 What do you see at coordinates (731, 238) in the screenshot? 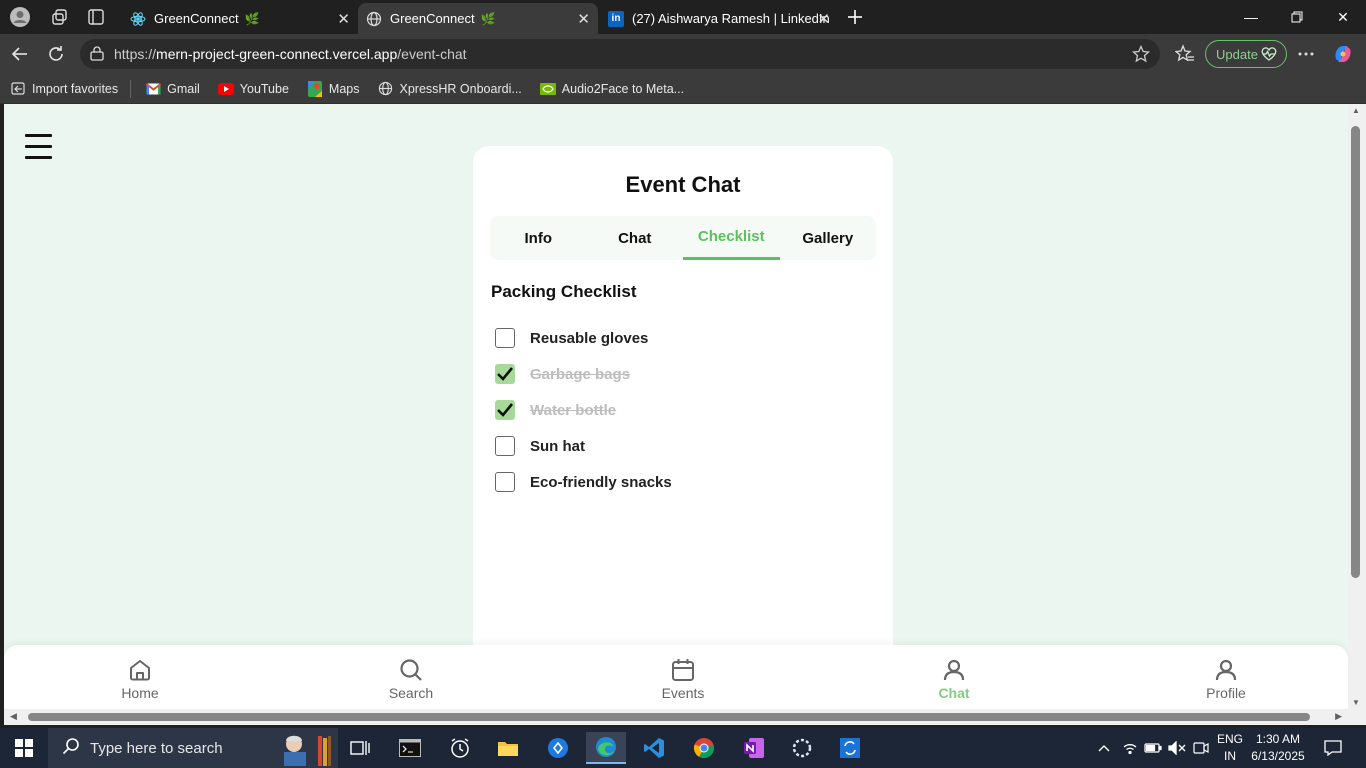
I see `tab-checklist: Checklist` at bounding box center [731, 238].